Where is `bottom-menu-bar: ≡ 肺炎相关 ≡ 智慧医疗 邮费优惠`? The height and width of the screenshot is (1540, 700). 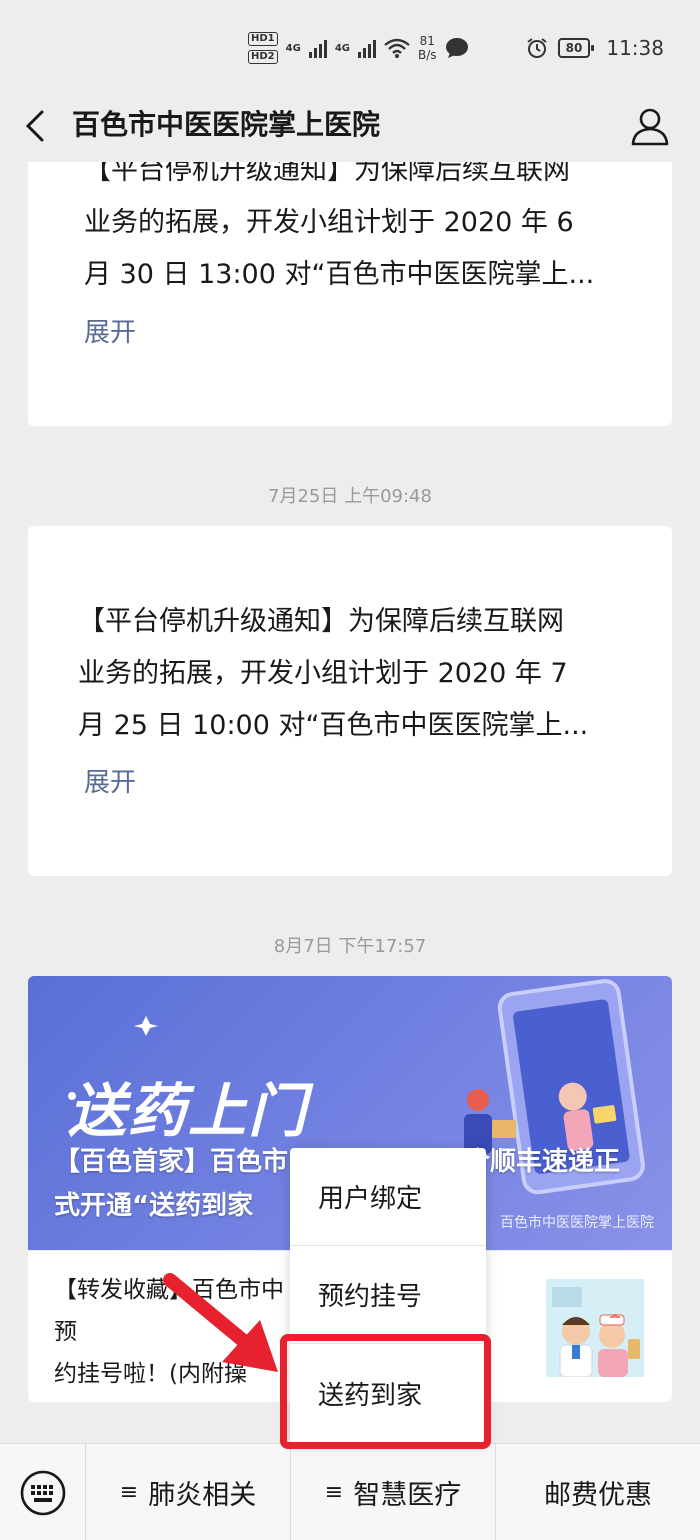
bottom-menu-bar: ≡ 肺炎相关 ≡ 智慧医疗 邮费优惠 is located at coordinates (350, 1491).